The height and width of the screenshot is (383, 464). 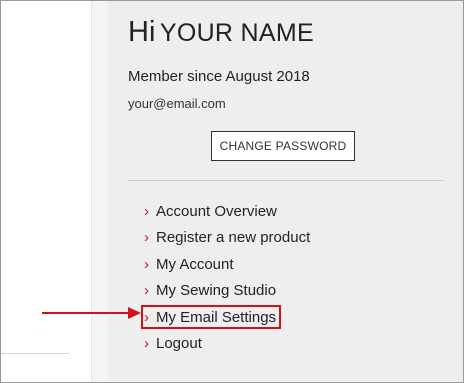 I want to click on menu-item-label: My Email Settings, so click(x=216, y=317).